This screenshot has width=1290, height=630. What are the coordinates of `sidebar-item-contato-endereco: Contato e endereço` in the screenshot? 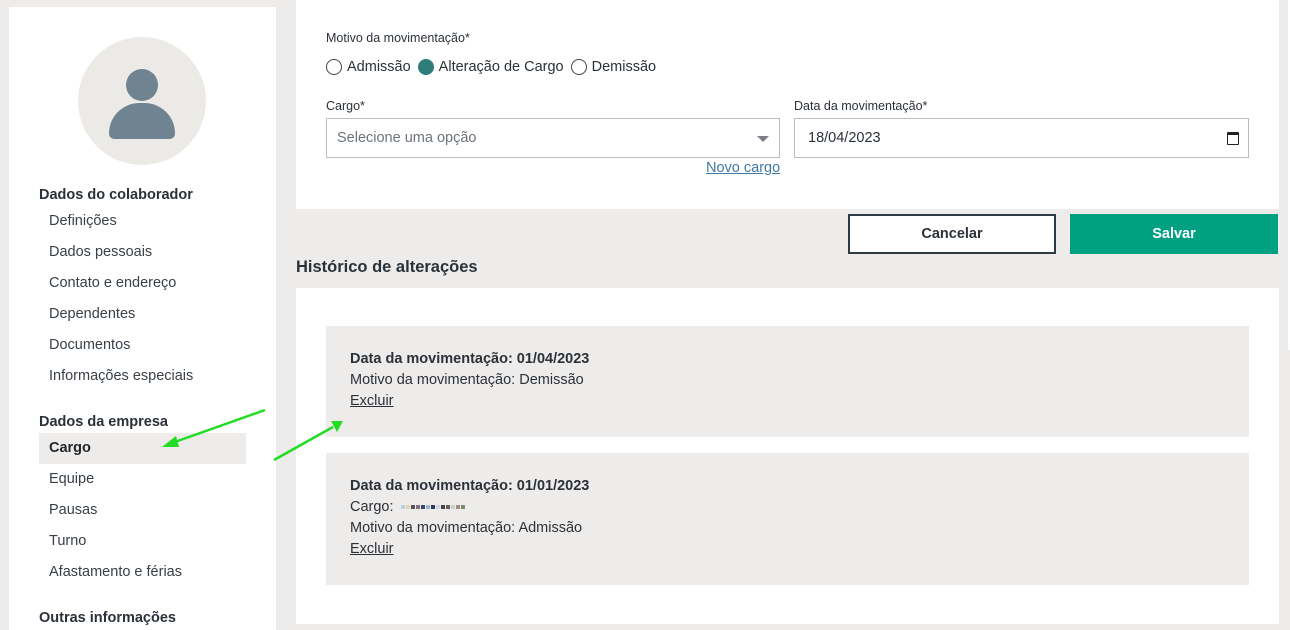 It's located at (142, 283).